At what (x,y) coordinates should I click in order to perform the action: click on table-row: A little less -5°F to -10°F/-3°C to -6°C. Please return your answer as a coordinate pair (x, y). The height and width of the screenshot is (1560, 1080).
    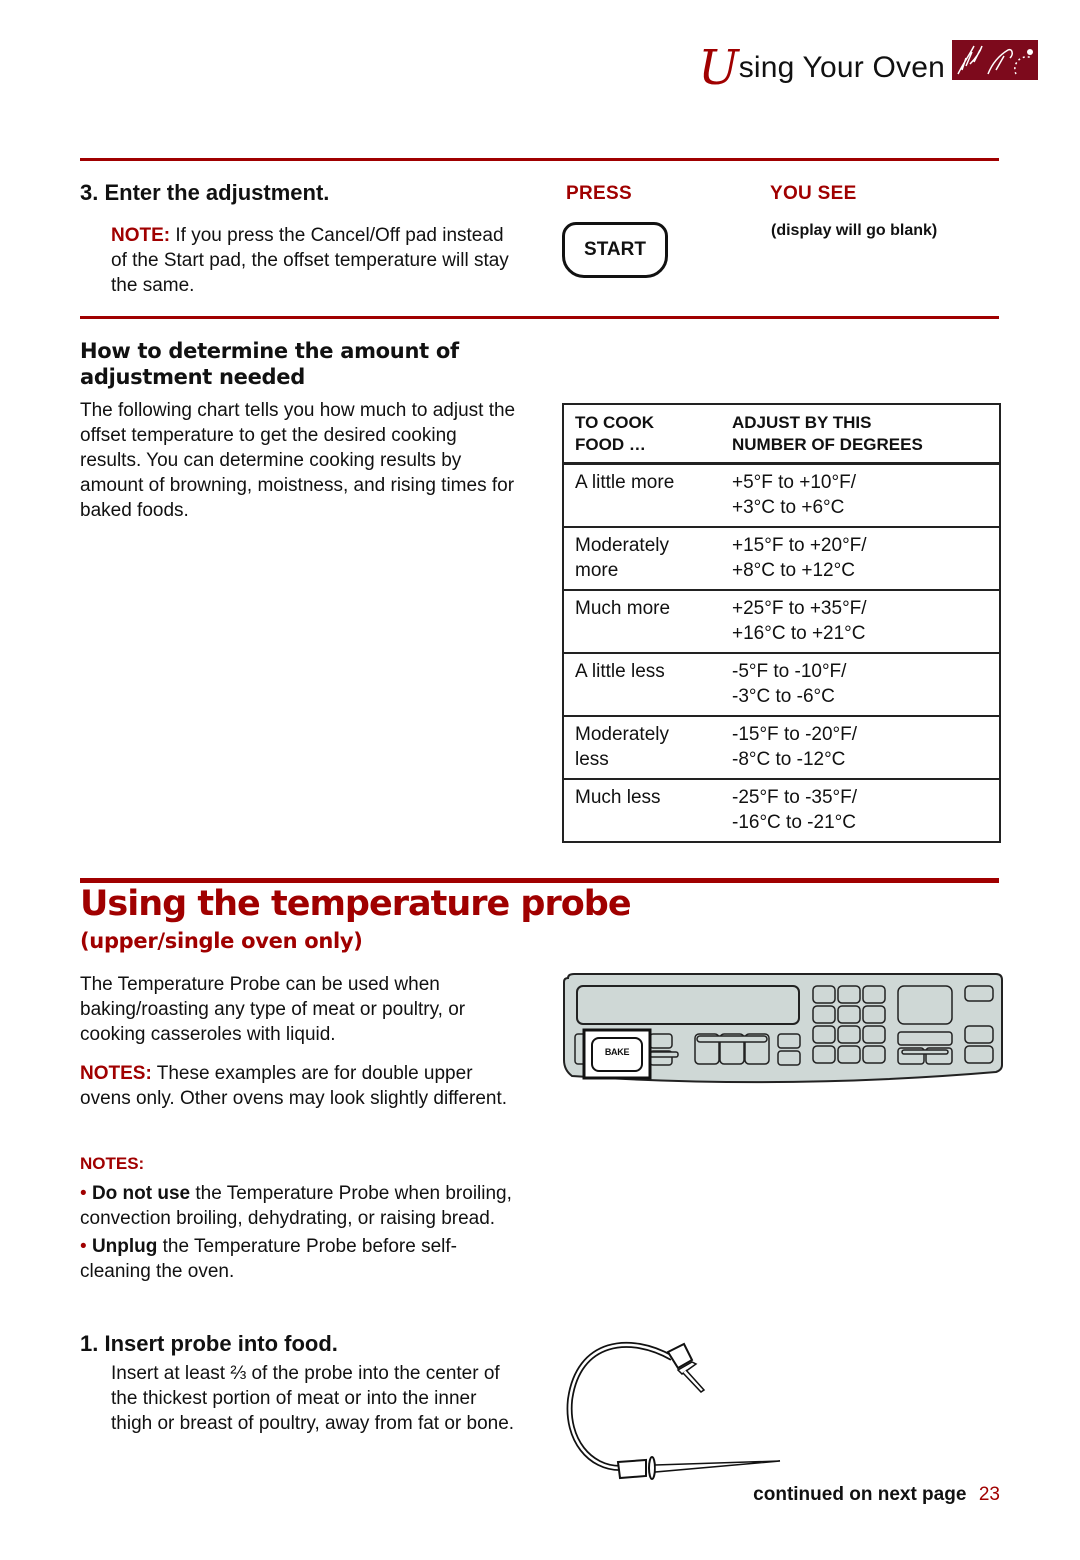
    Looking at the image, I should click on (781, 685).